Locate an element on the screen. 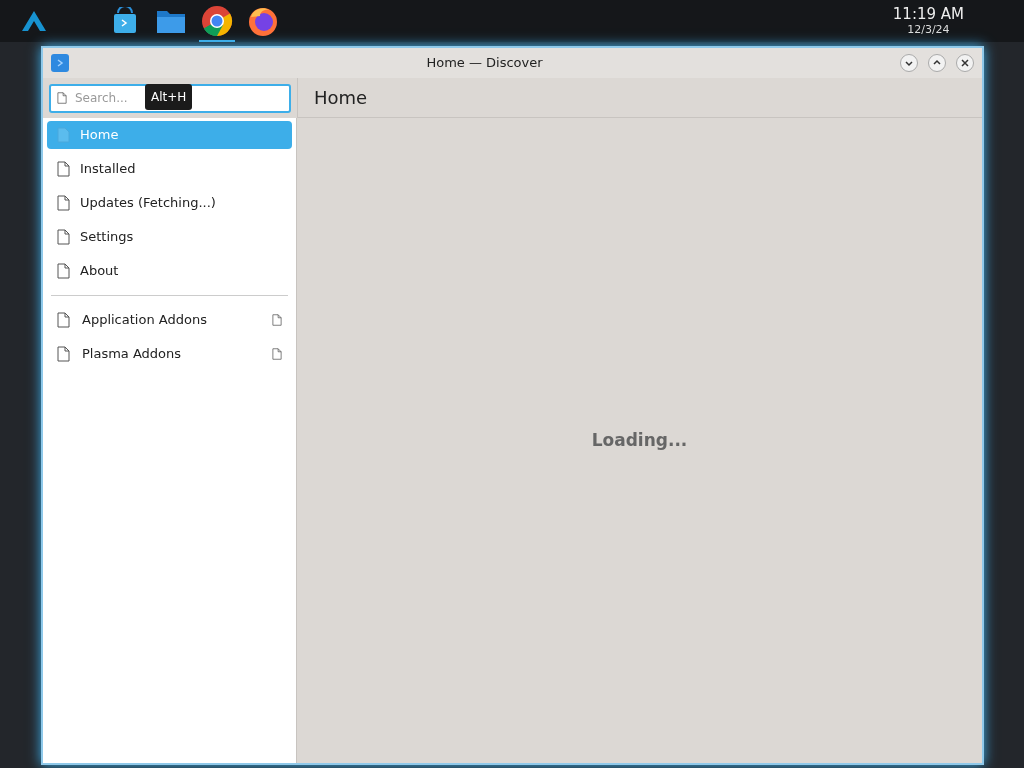 This screenshot has height=768, width=1024. close-button is located at coordinates (965, 63).